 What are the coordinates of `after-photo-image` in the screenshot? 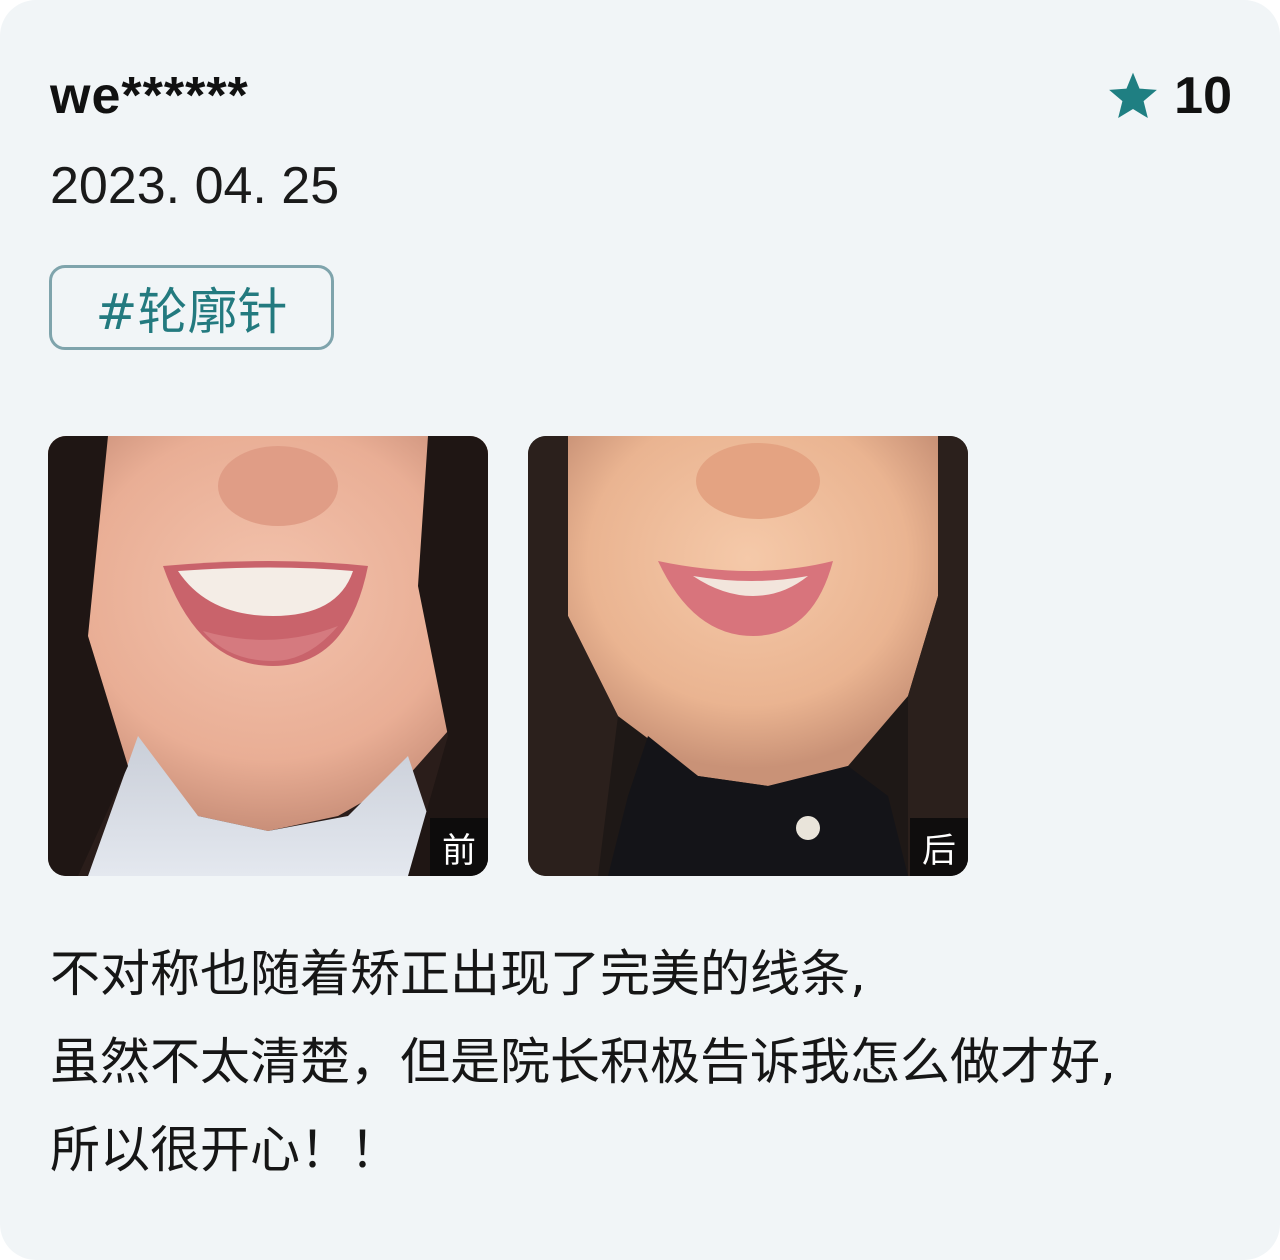 It's located at (748, 656).